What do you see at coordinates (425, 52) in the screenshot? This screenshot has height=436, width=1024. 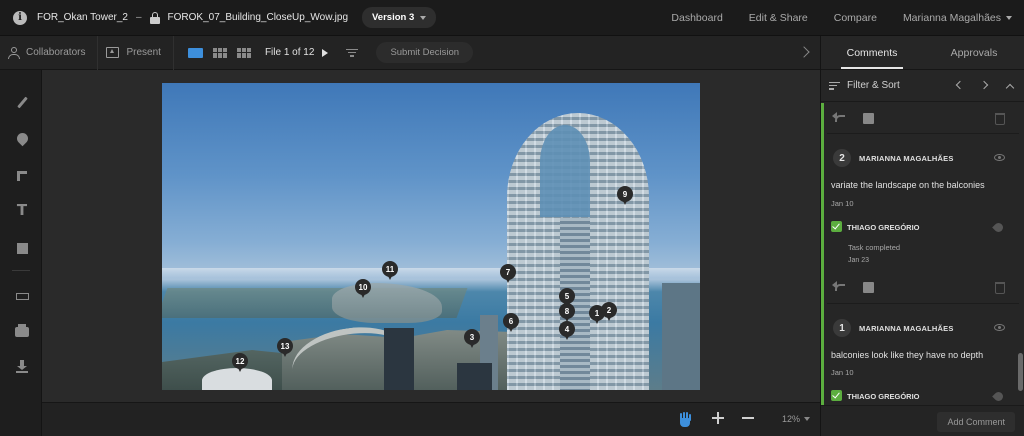 I see `submit-decision-button: Submit Decision` at bounding box center [425, 52].